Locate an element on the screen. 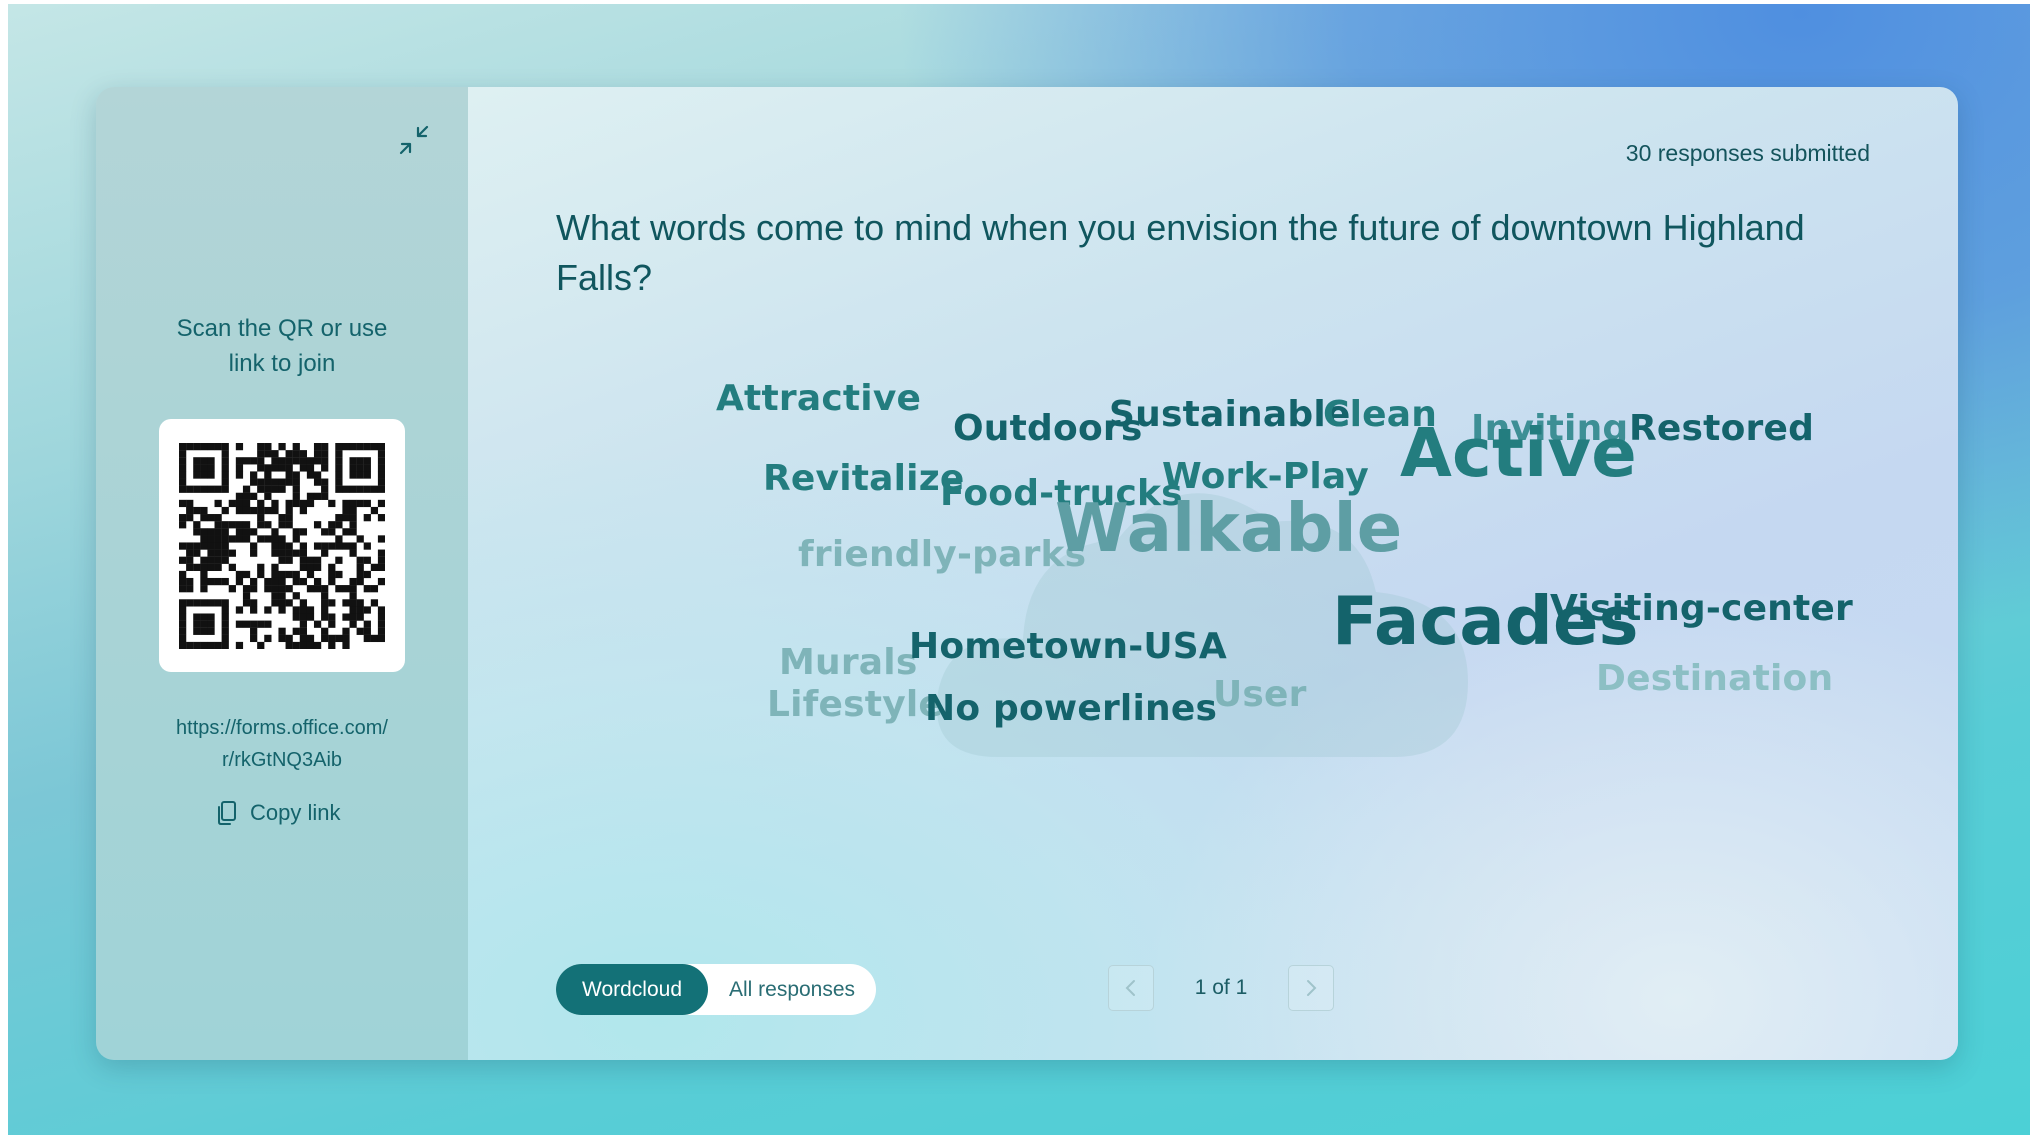 The image size is (2030, 1135). view-tabs: Wordcloud All responses is located at coordinates (716, 989).